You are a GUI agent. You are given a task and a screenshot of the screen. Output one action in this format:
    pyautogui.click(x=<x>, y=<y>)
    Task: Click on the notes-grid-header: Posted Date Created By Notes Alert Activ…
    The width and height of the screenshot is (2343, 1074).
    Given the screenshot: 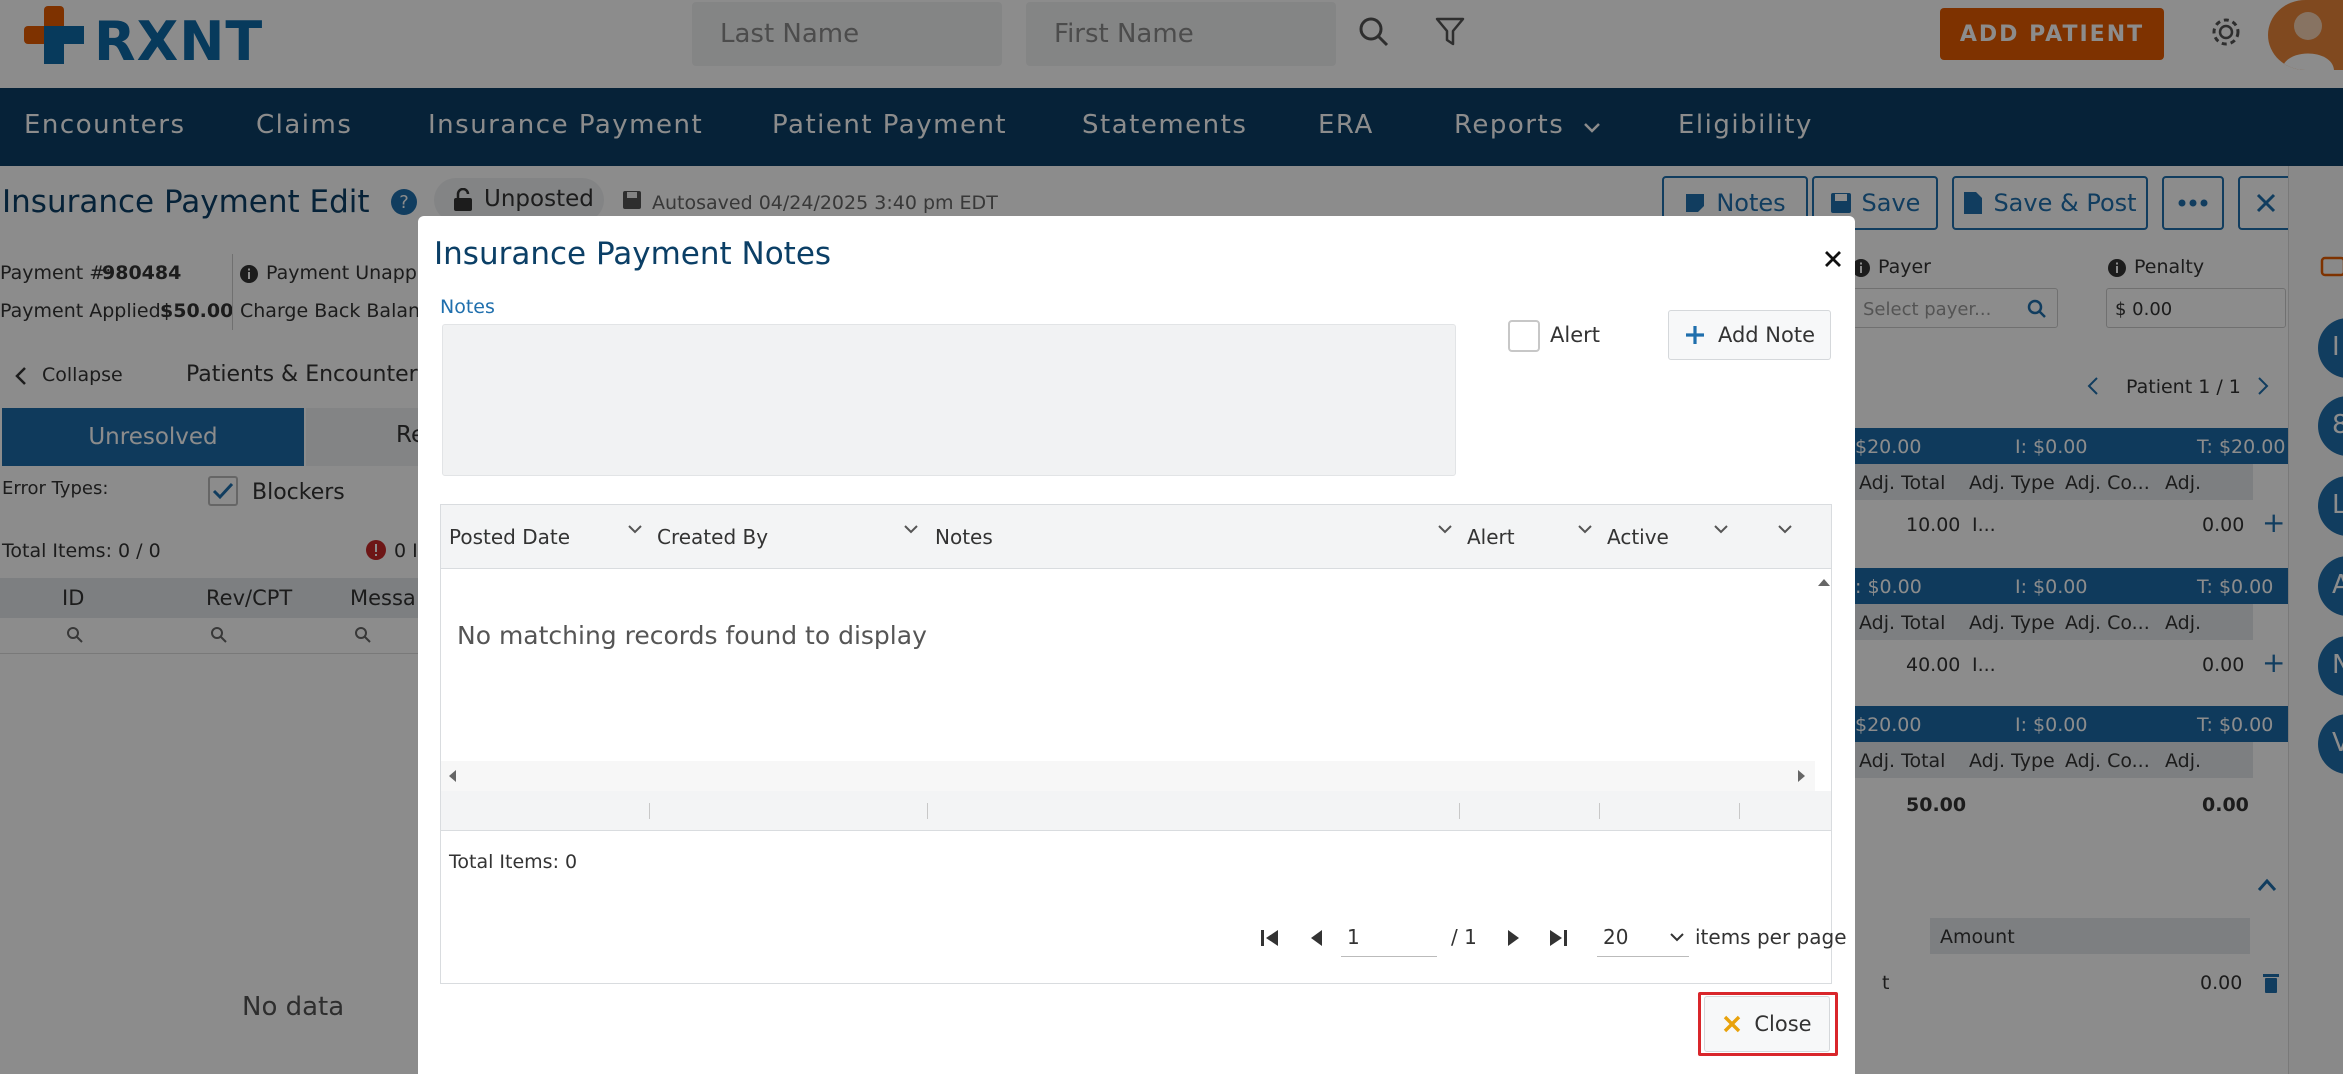 What is the action you would take?
    pyautogui.click(x=1136, y=537)
    